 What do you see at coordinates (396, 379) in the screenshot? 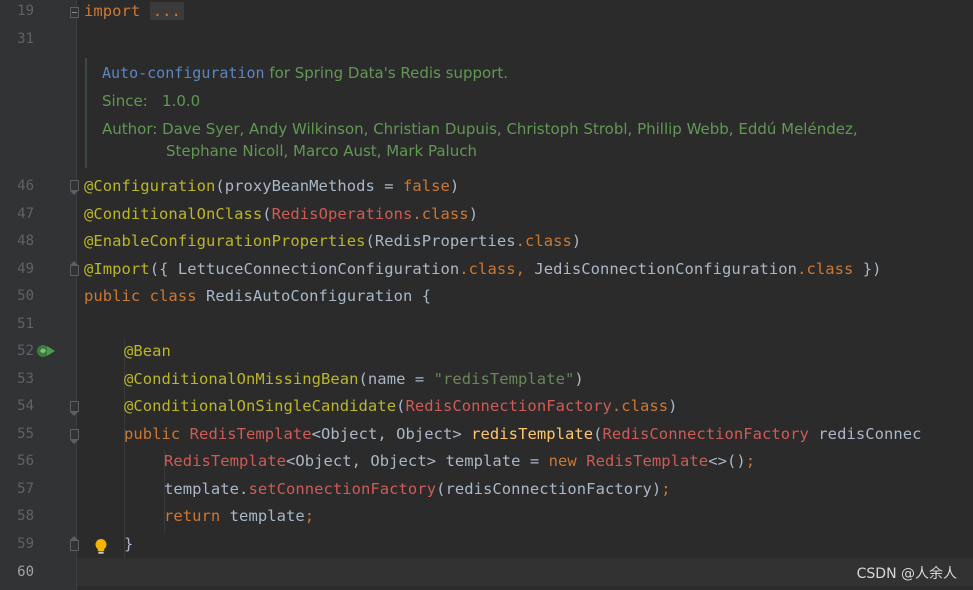
I see `code-text: (name =` at bounding box center [396, 379].